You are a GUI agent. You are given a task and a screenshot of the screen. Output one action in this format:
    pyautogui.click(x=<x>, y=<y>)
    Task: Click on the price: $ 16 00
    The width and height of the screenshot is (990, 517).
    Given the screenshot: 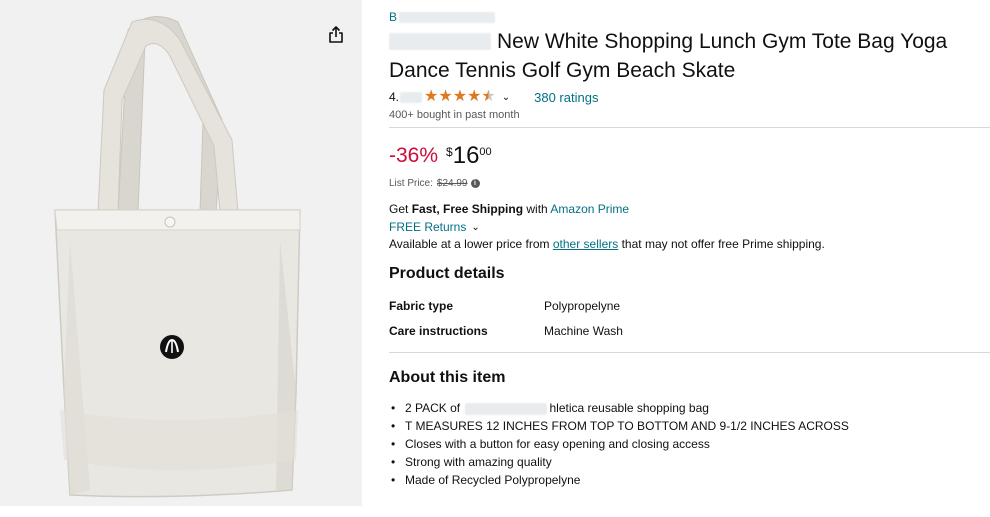 What is the action you would take?
    pyautogui.click(x=469, y=156)
    